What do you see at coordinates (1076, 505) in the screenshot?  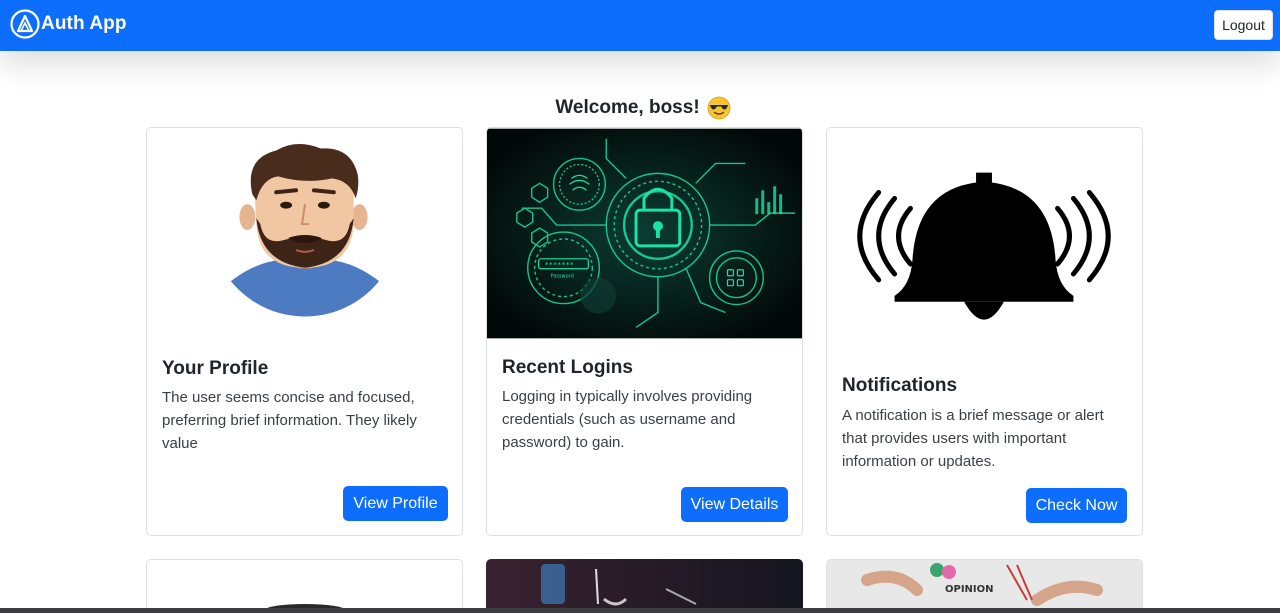 I see `check-now-button: Check Now` at bounding box center [1076, 505].